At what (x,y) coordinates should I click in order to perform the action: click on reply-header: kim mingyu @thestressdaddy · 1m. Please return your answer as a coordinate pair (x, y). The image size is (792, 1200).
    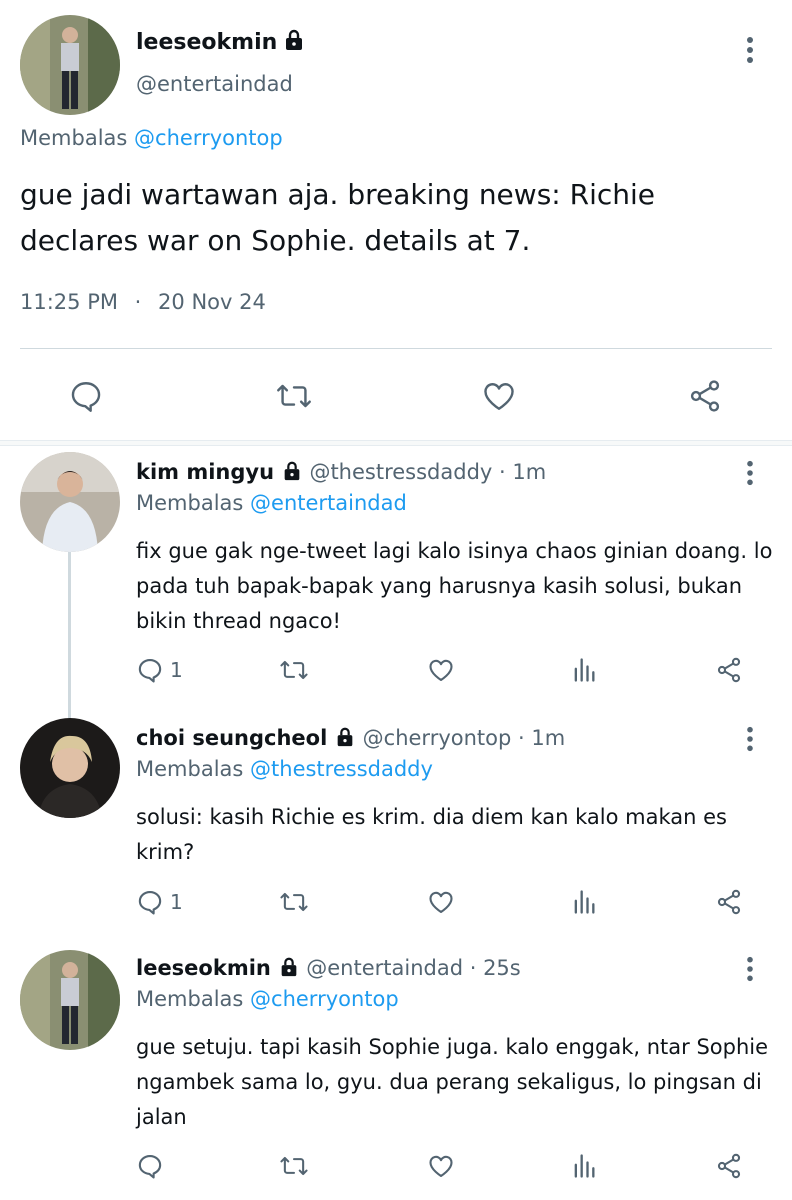
    Looking at the image, I should click on (341, 473).